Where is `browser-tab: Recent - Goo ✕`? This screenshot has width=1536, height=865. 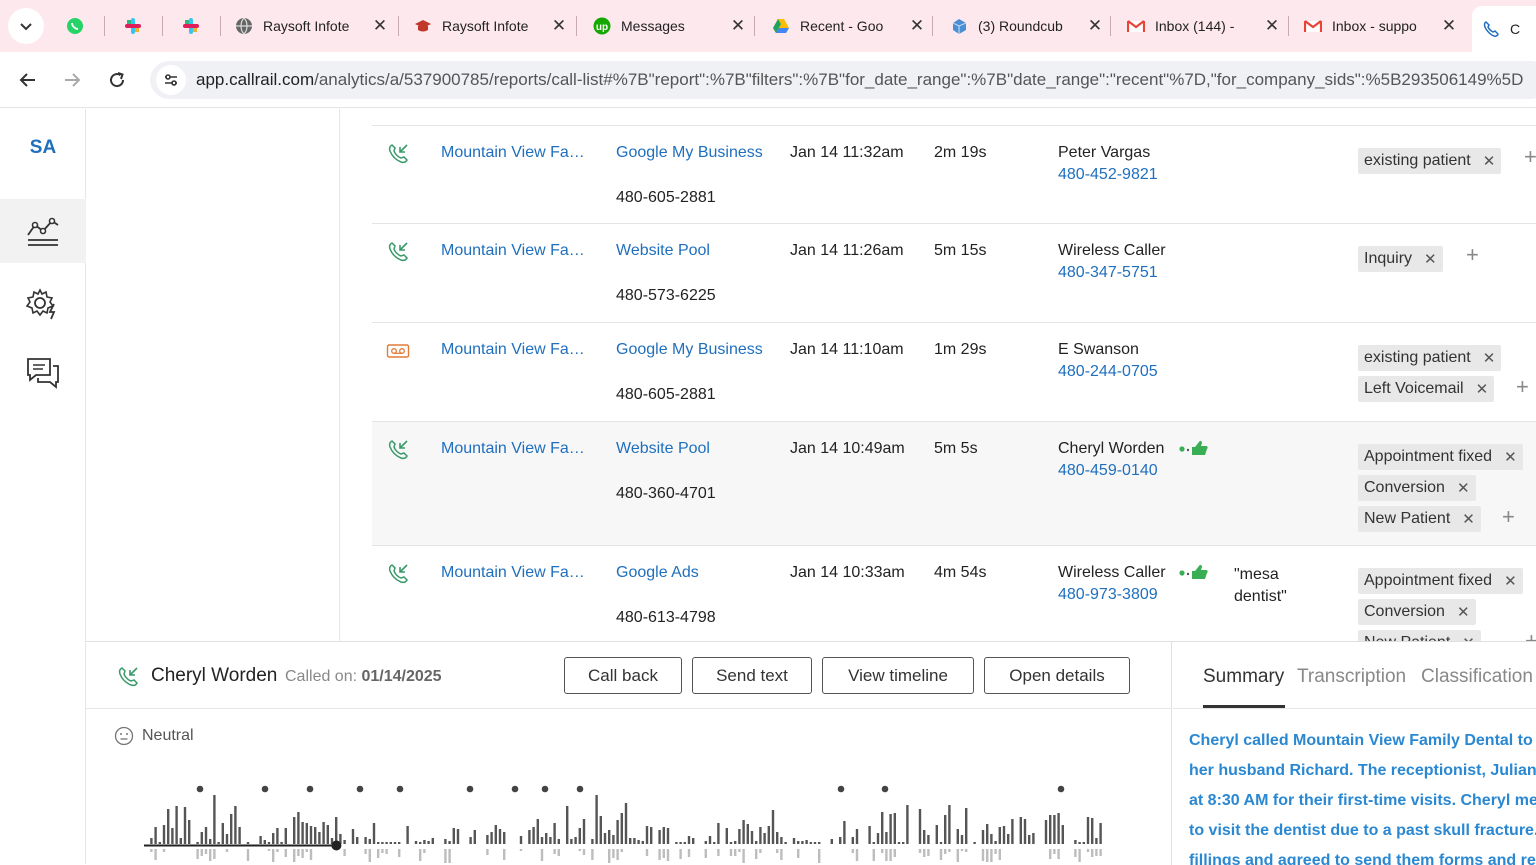
browser-tab: Recent - Goo ✕ is located at coordinates (848, 26).